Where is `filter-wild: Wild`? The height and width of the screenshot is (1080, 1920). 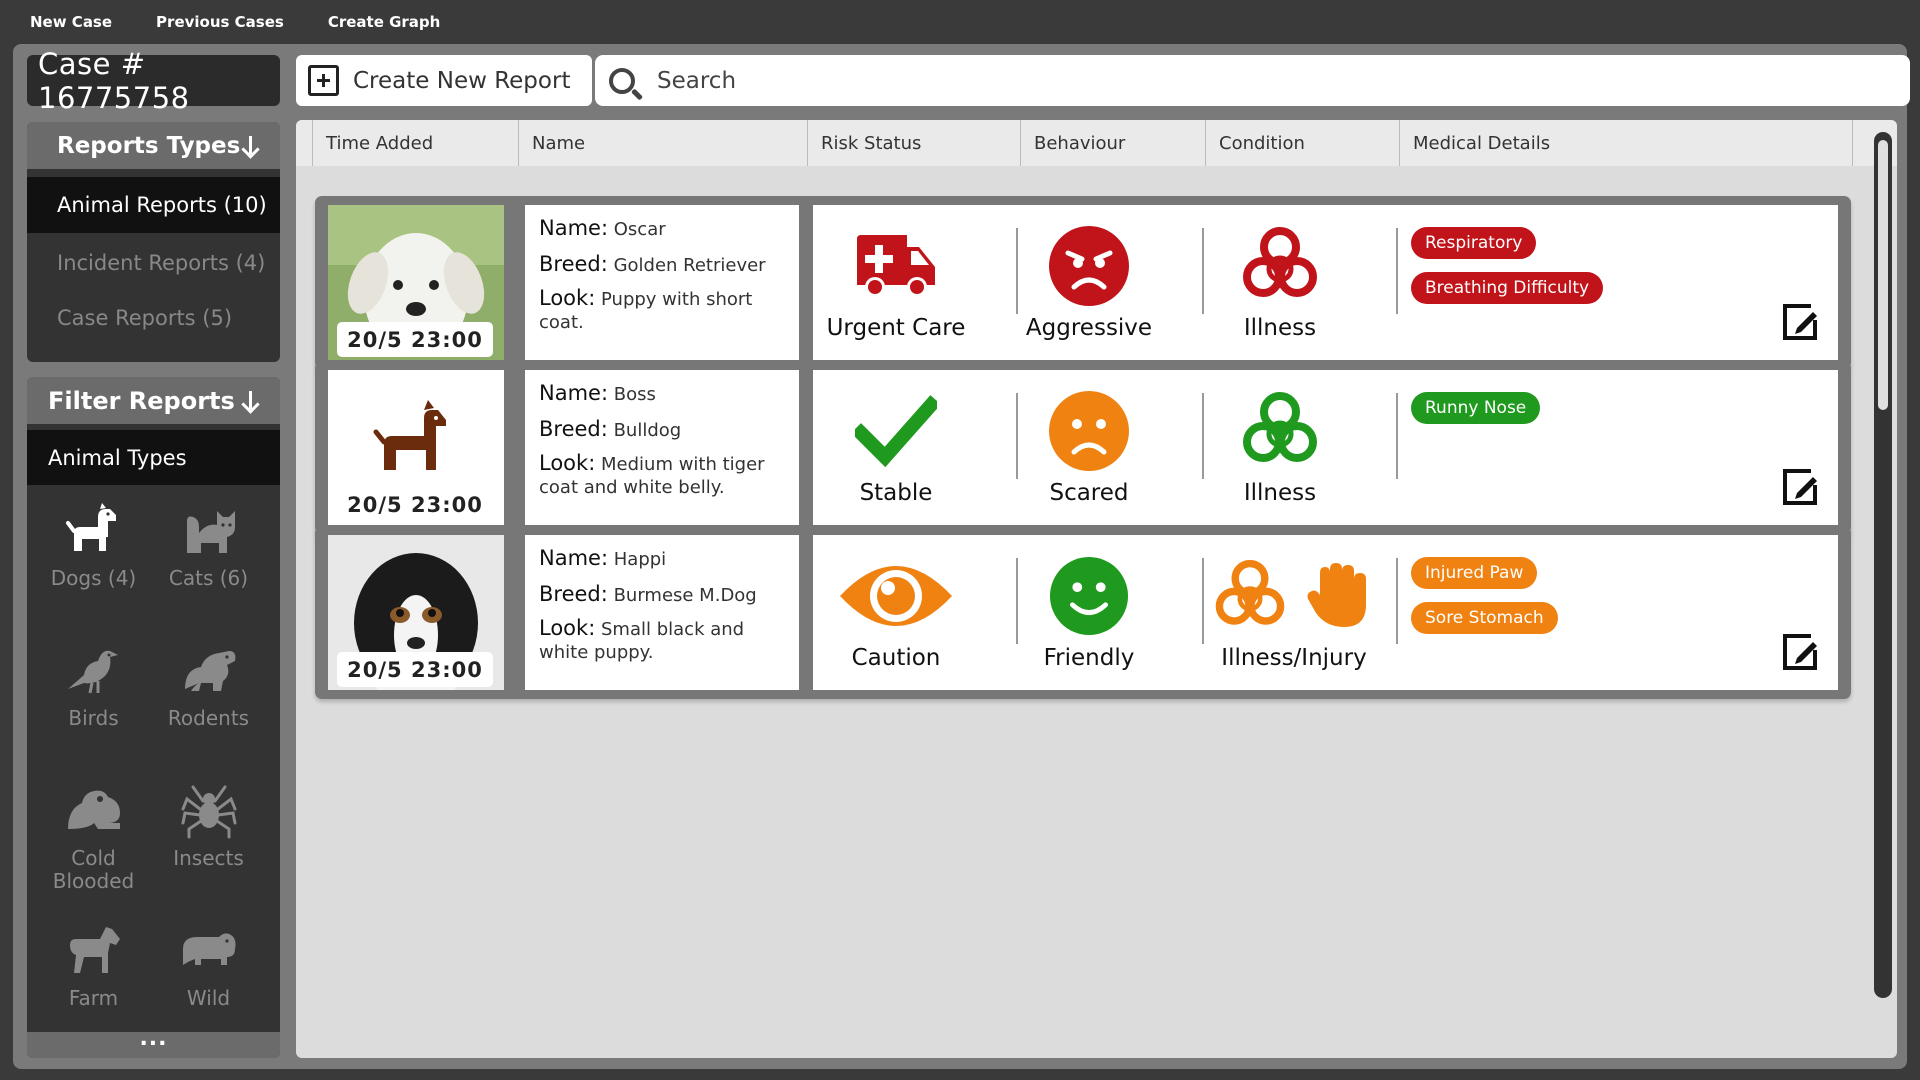 filter-wild: Wild is located at coordinates (208, 975).